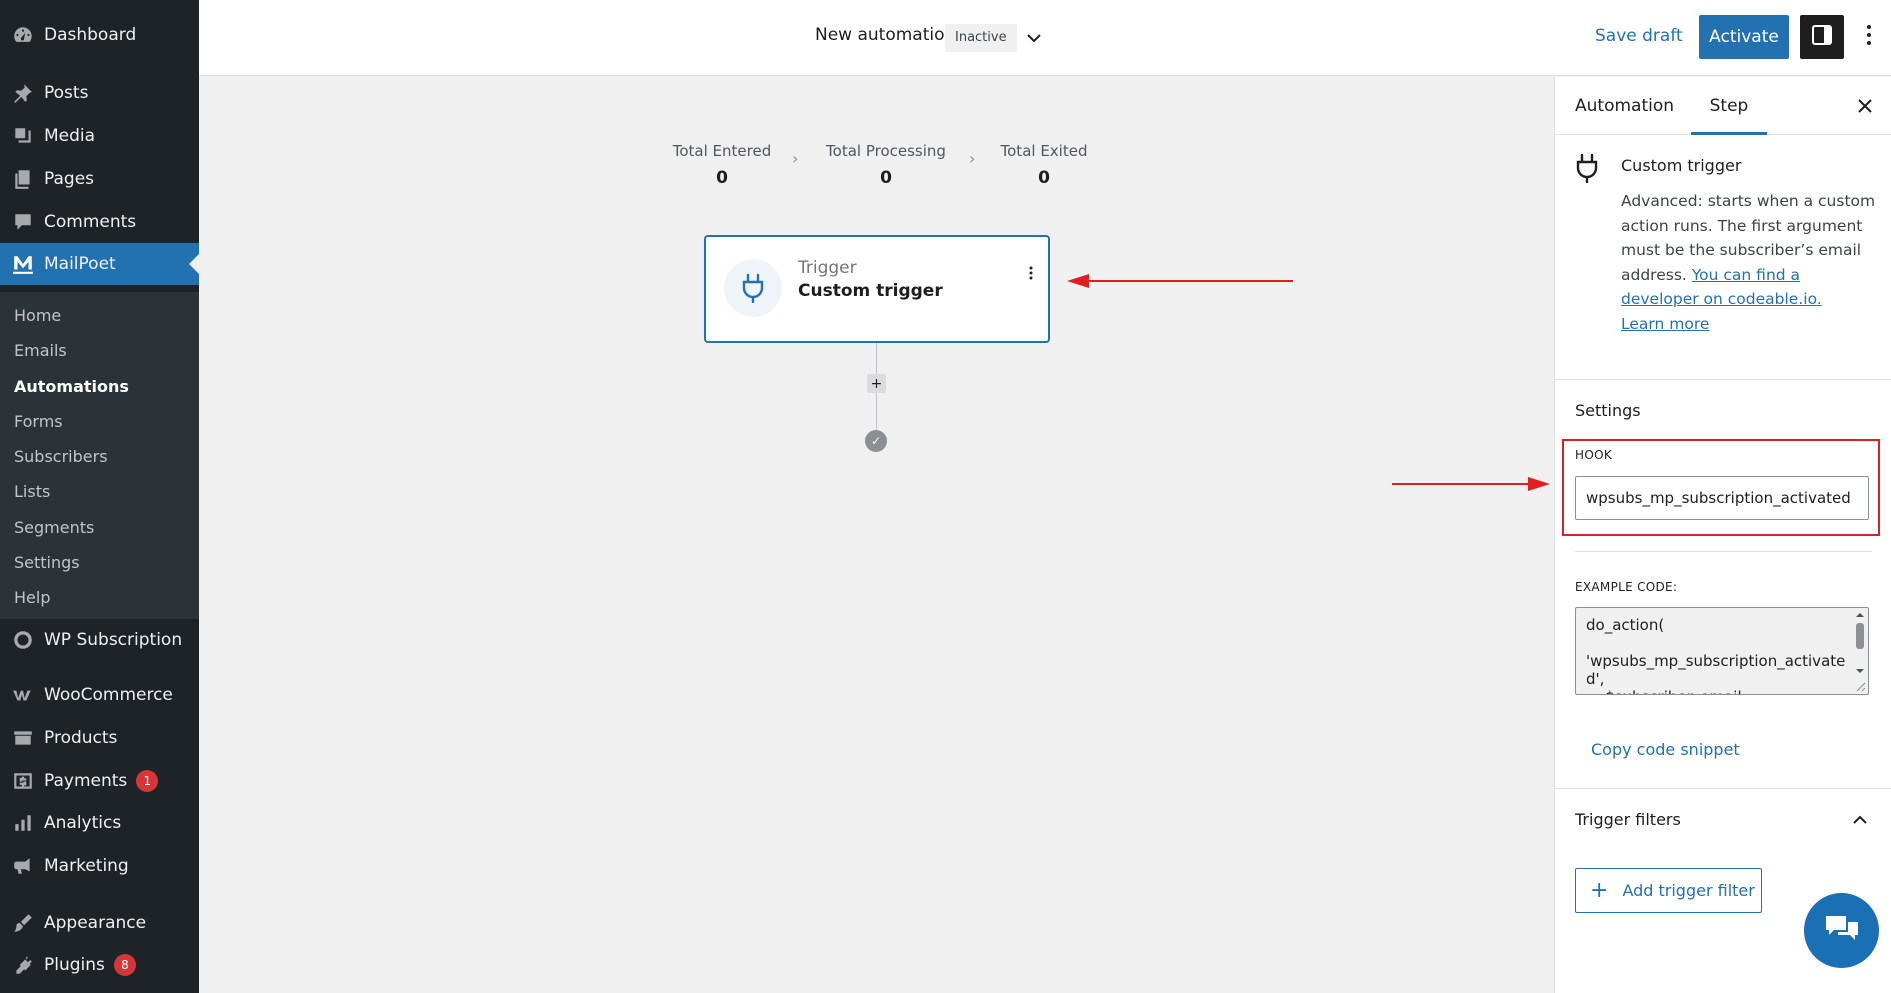 The width and height of the screenshot is (1891, 993). I want to click on menu-label: Payments, so click(86, 781).